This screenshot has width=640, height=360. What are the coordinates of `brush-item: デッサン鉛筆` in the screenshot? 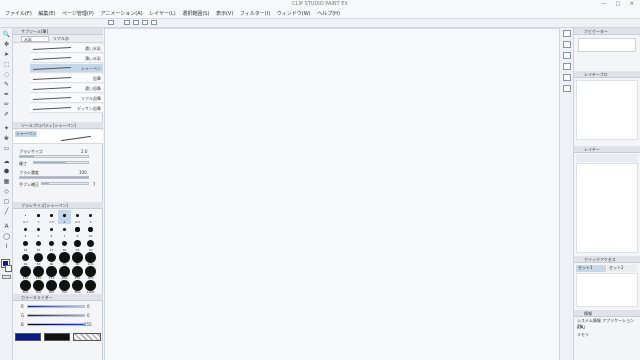 It's located at (66, 108).